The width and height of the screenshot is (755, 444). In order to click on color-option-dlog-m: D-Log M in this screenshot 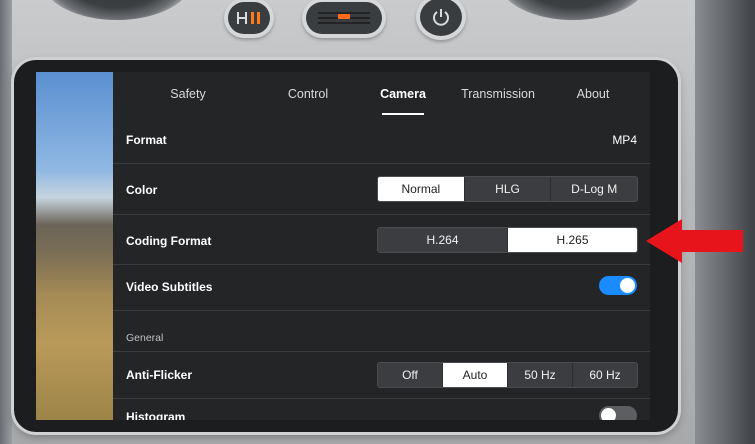, I will do `click(594, 189)`.